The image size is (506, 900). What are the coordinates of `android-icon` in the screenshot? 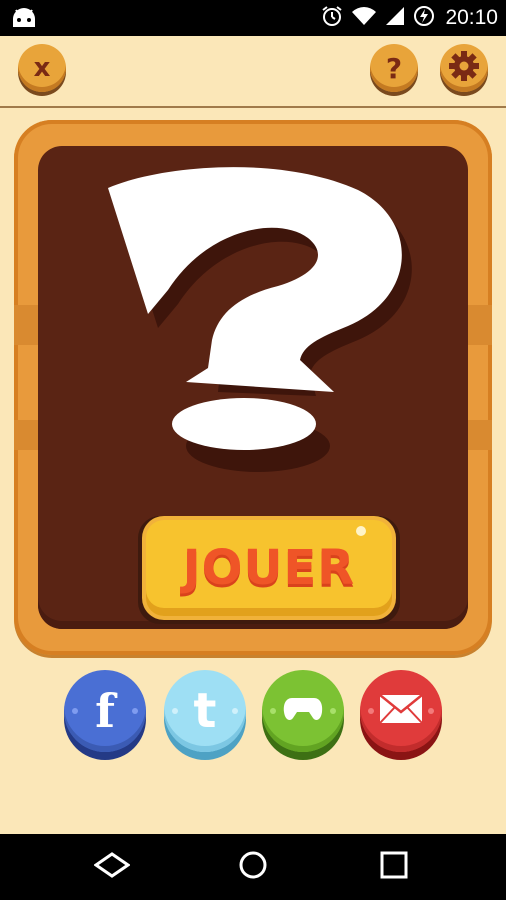 It's located at (24, 20).